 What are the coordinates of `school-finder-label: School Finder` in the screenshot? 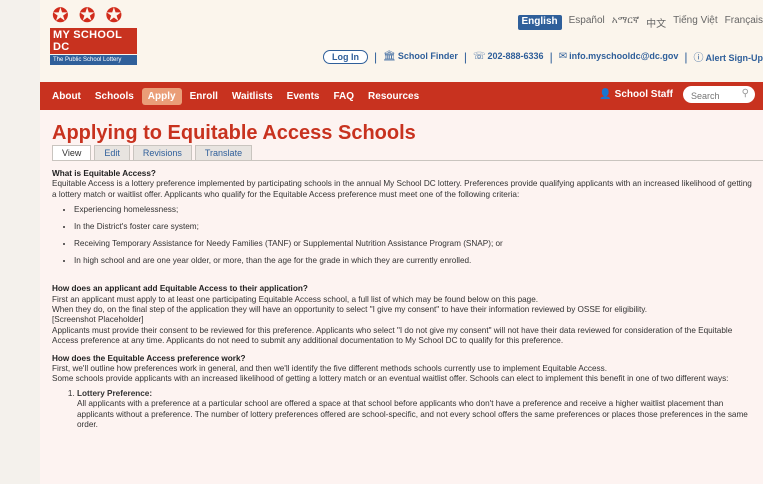 It's located at (427, 56).